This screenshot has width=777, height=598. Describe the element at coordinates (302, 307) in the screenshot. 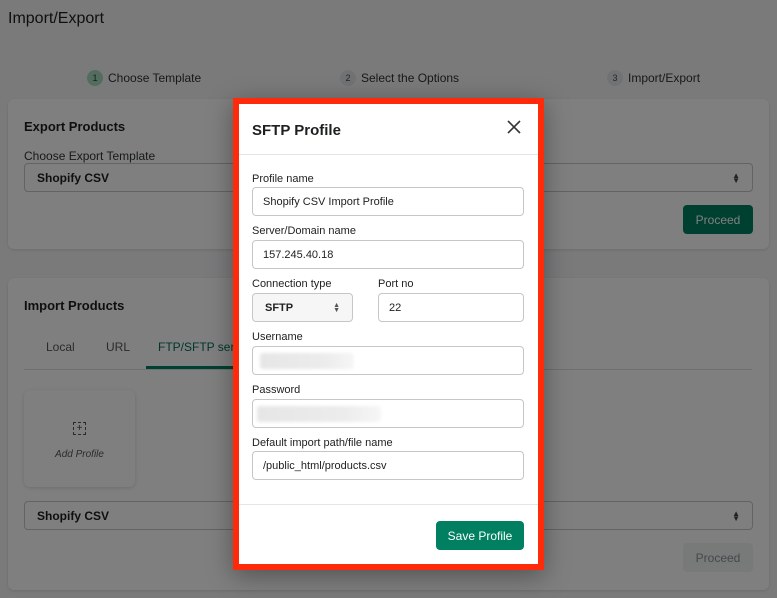

I see `connection-type-select: SFTP ▲ ▼` at that location.